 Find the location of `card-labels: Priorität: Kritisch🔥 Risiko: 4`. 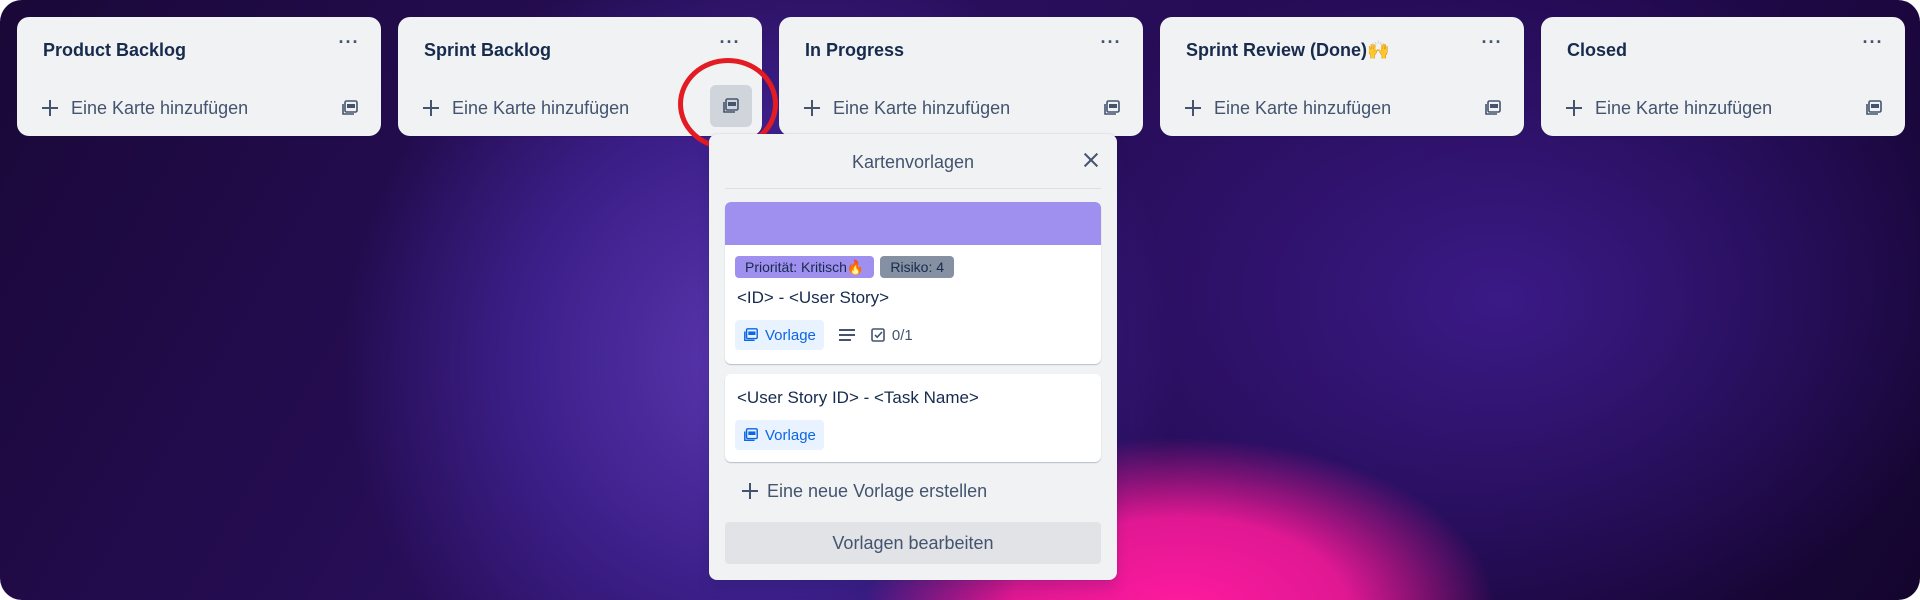

card-labels: Priorität: Kritisch🔥 Risiko: 4 is located at coordinates (845, 267).